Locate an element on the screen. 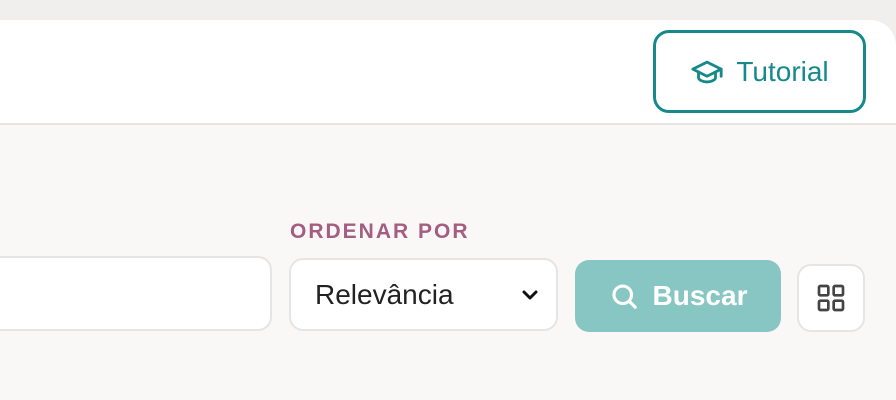 This screenshot has height=400, width=896. tutorial-button: Tutorial is located at coordinates (759, 71).